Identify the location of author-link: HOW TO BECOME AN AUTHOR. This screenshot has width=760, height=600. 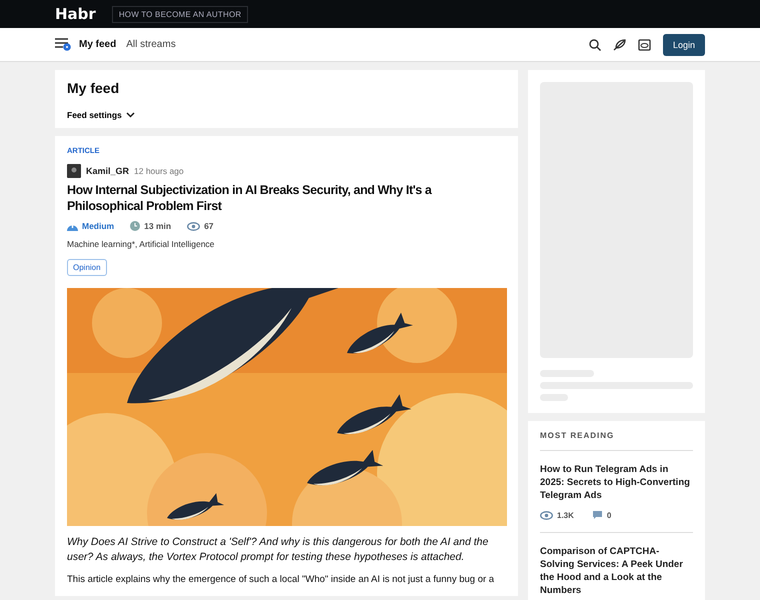
(180, 14).